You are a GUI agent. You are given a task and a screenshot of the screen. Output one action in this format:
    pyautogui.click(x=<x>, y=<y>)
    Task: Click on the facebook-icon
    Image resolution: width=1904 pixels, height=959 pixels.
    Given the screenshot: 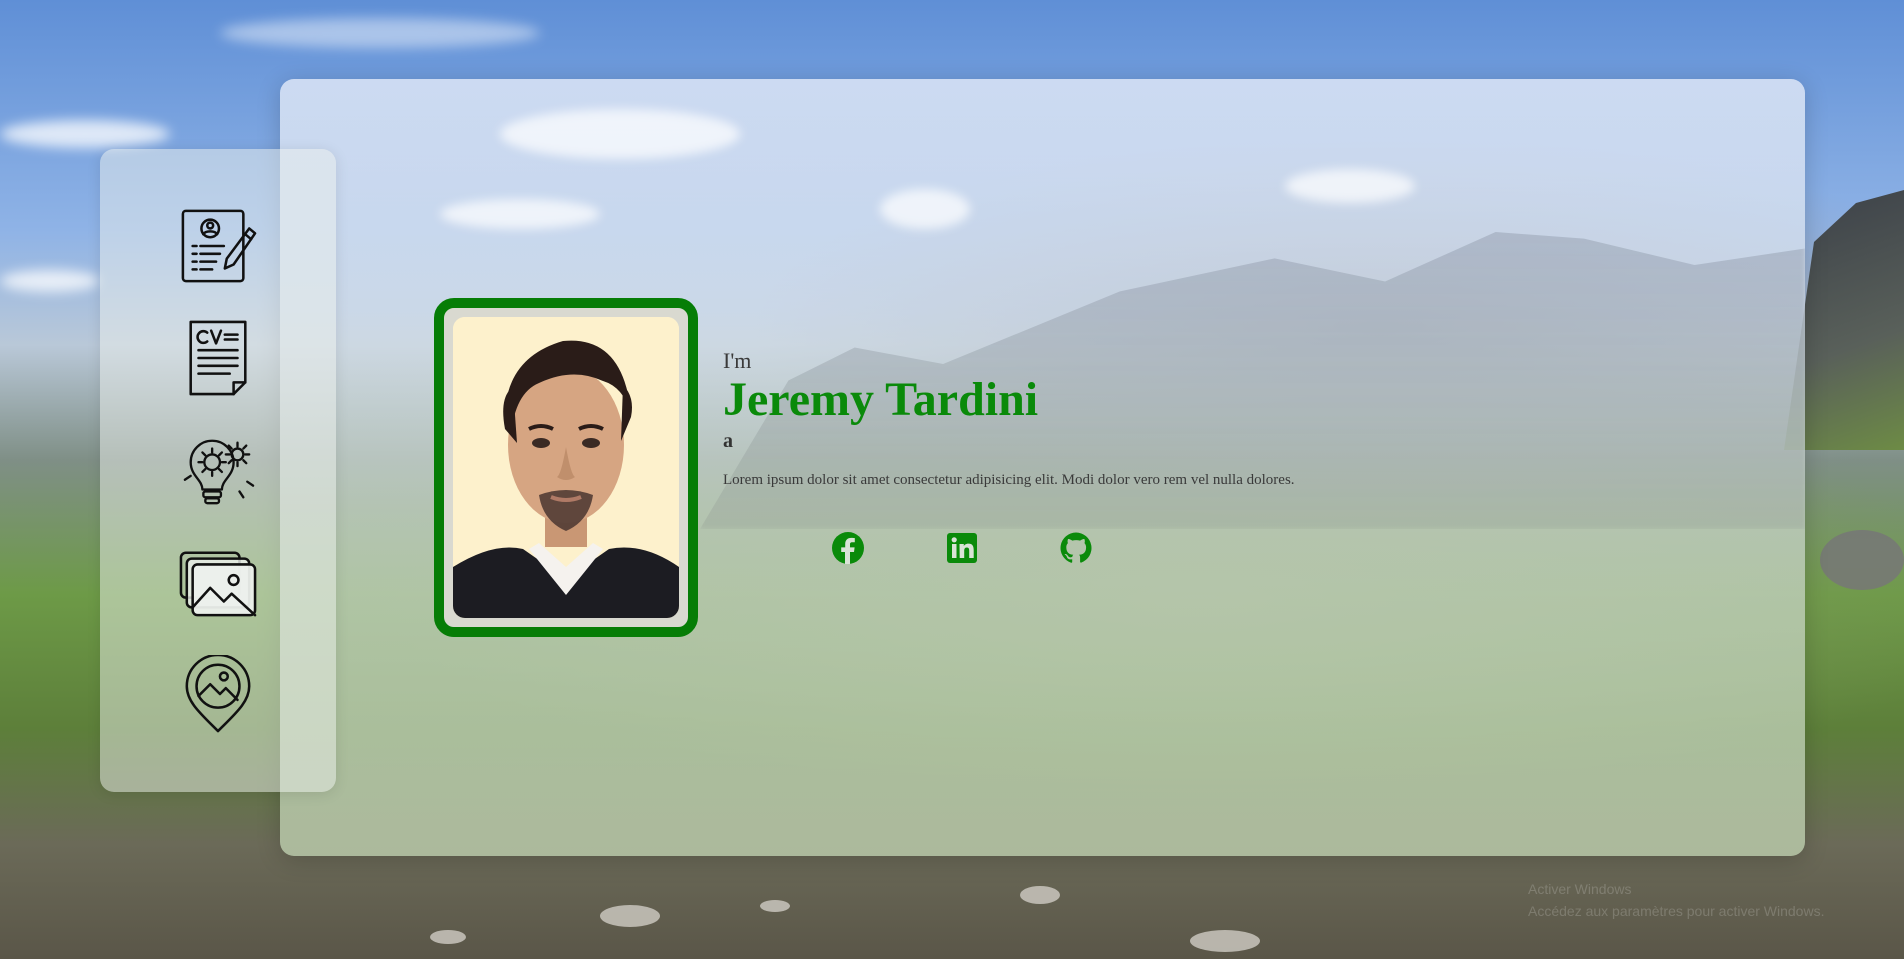 What is the action you would take?
    pyautogui.click(x=848, y=548)
    